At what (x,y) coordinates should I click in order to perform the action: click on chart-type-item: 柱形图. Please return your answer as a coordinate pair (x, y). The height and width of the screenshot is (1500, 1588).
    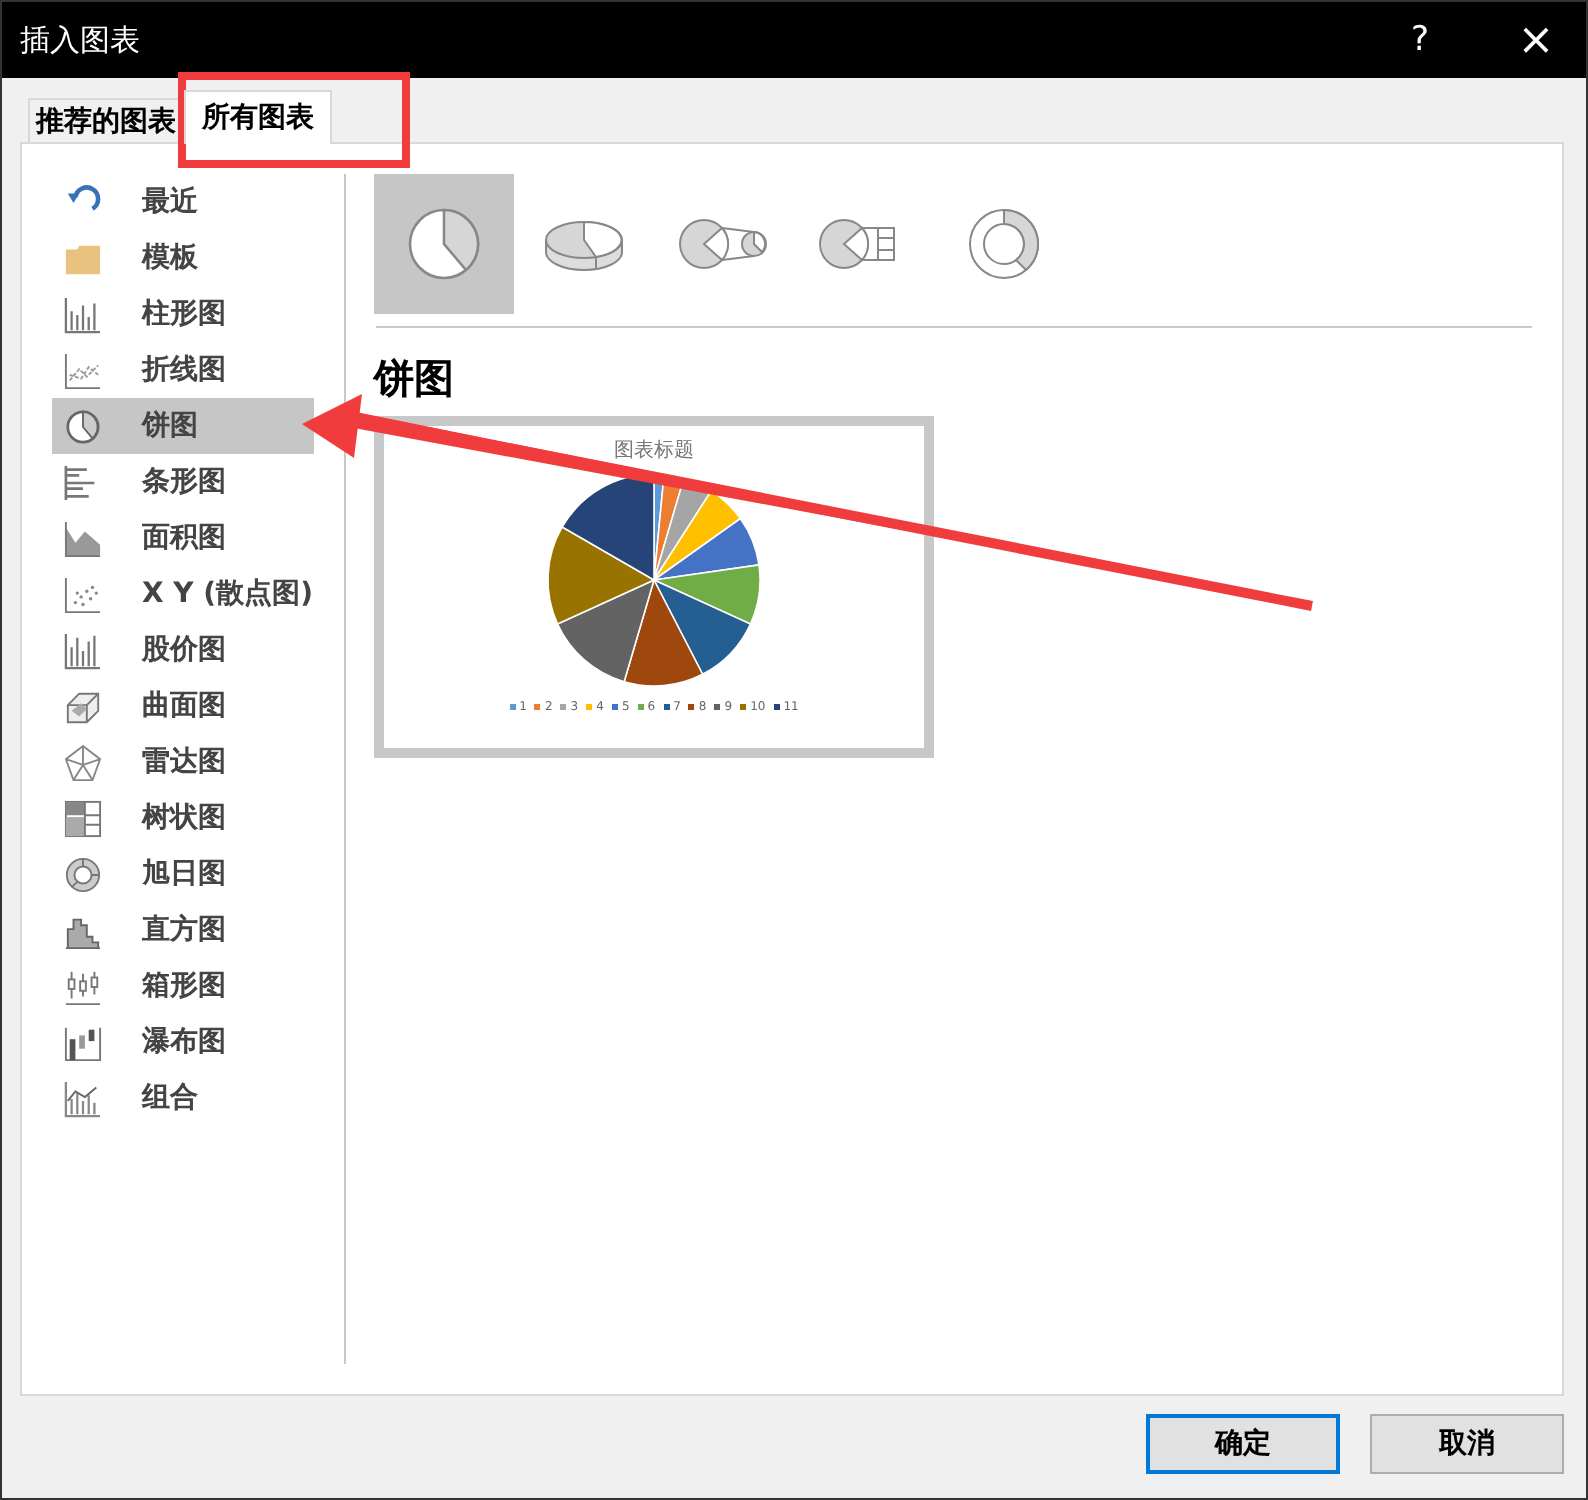
    Looking at the image, I should click on (183, 314).